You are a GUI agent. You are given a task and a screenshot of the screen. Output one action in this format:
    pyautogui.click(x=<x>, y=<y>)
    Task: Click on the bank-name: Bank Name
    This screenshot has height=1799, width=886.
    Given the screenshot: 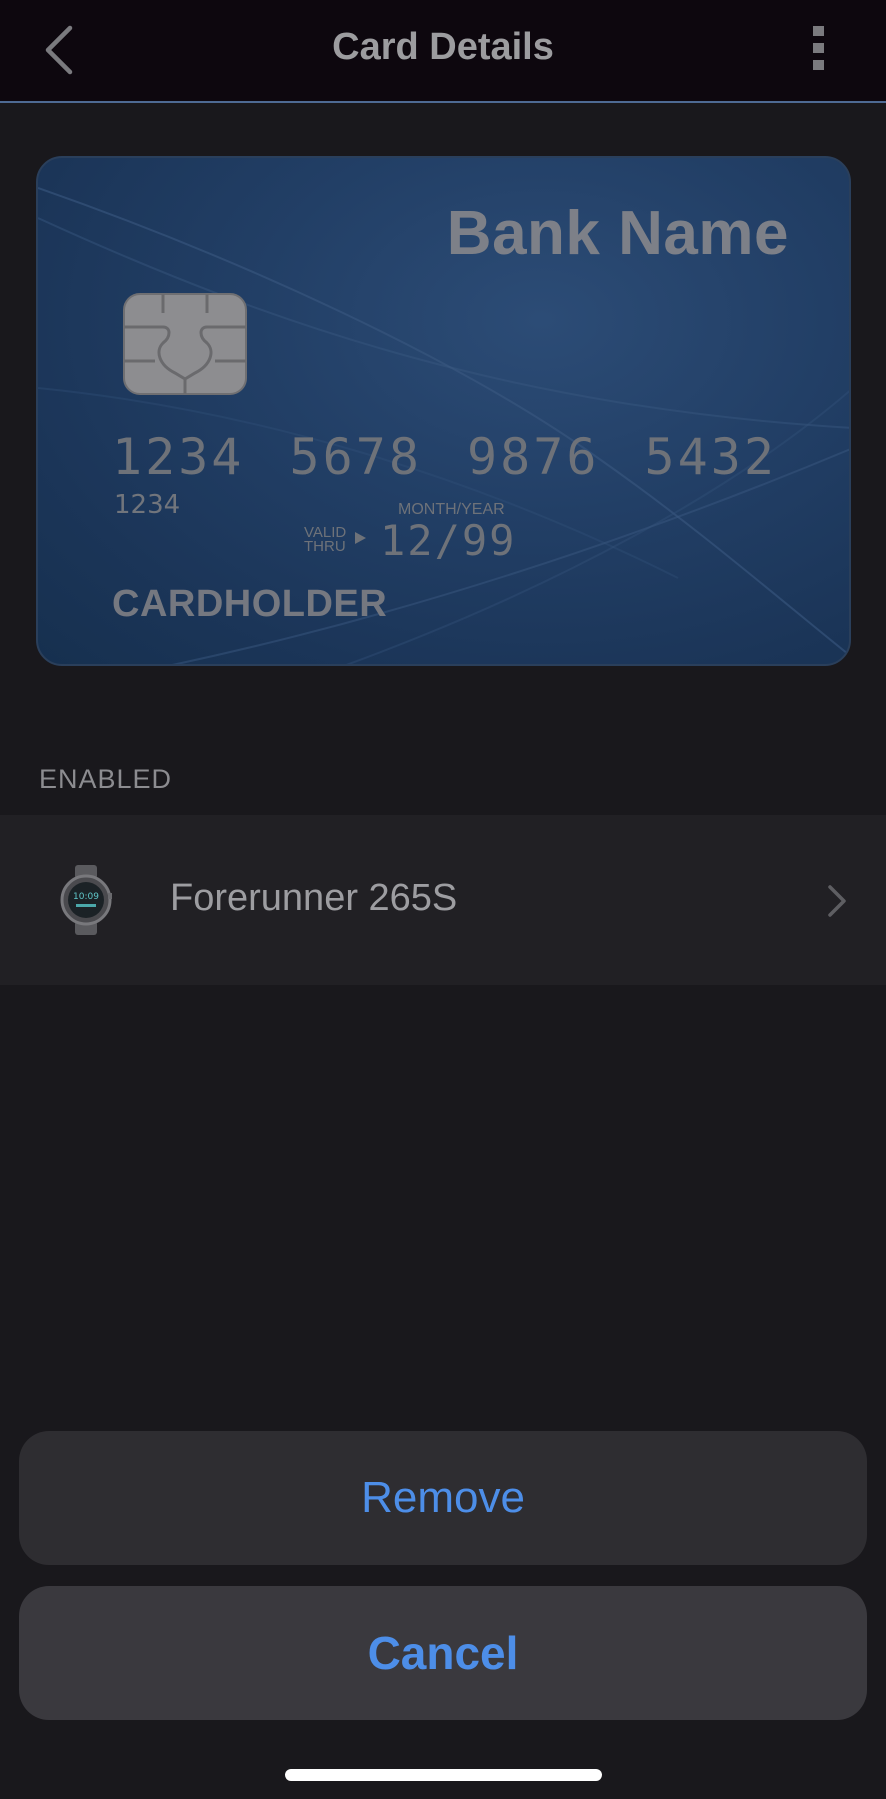 What is the action you would take?
    pyautogui.click(x=617, y=233)
    